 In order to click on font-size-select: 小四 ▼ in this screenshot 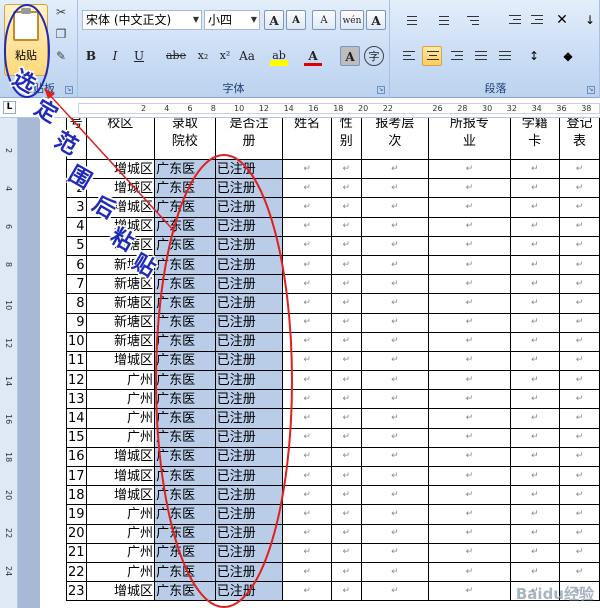, I will do `click(232, 20)`.